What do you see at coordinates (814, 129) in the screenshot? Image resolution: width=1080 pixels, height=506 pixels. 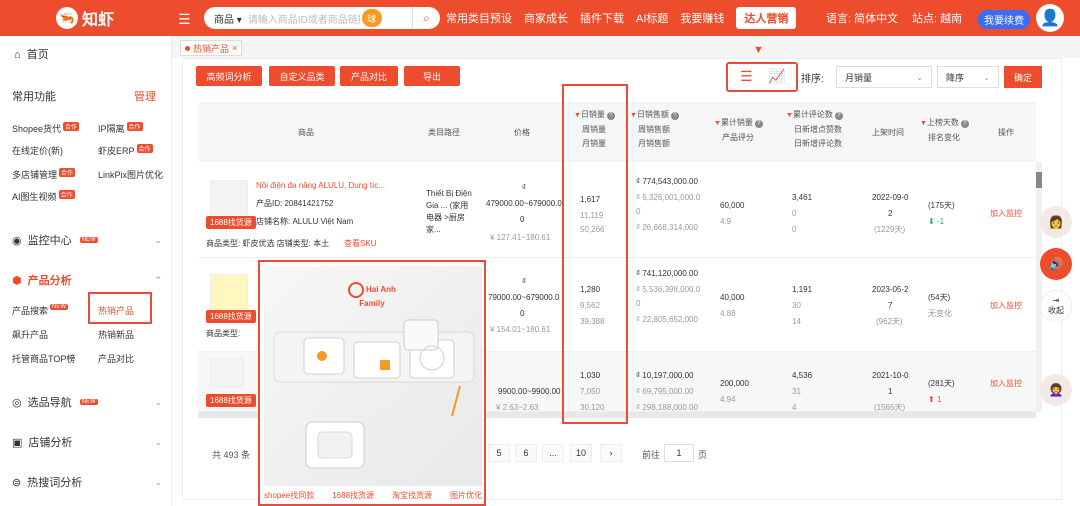 I see `col-total-reviews: ▼累计评论数? 日新增点赞数 日新增评论数` at bounding box center [814, 129].